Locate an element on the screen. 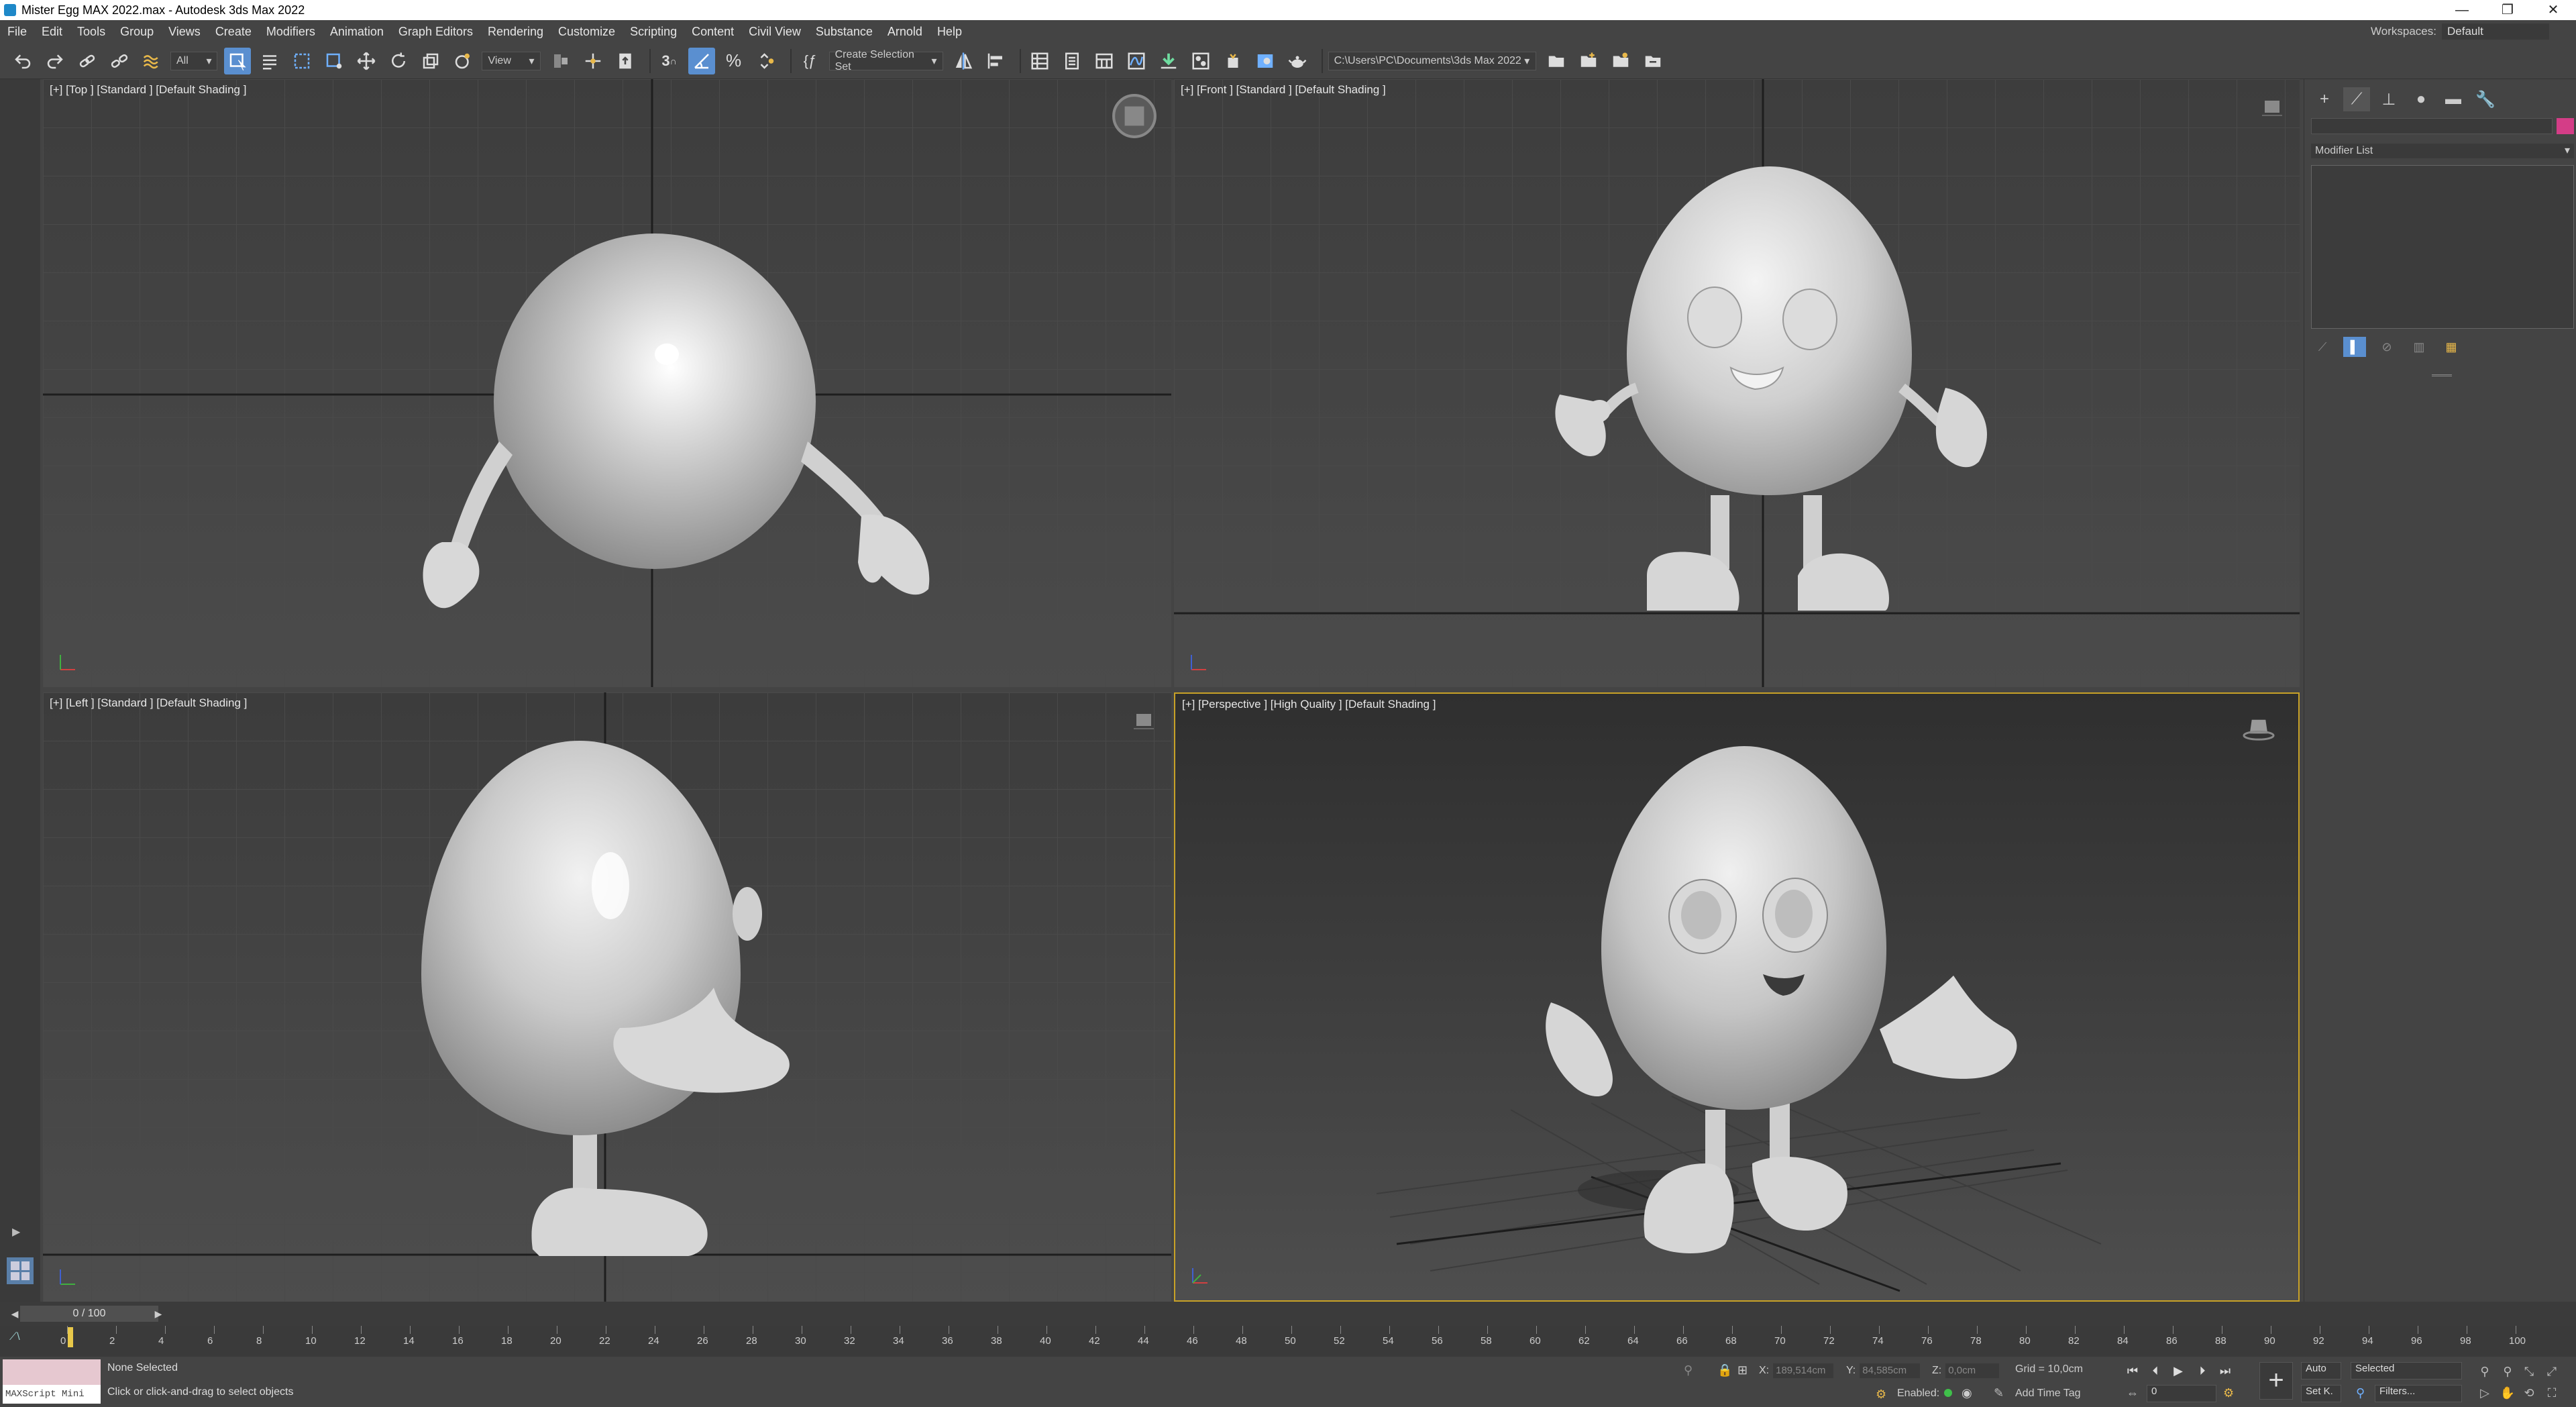 Image resolution: width=2576 pixels, height=1407 pixels. motion-tab-icon: ● is located at coordinates (2421, 99).